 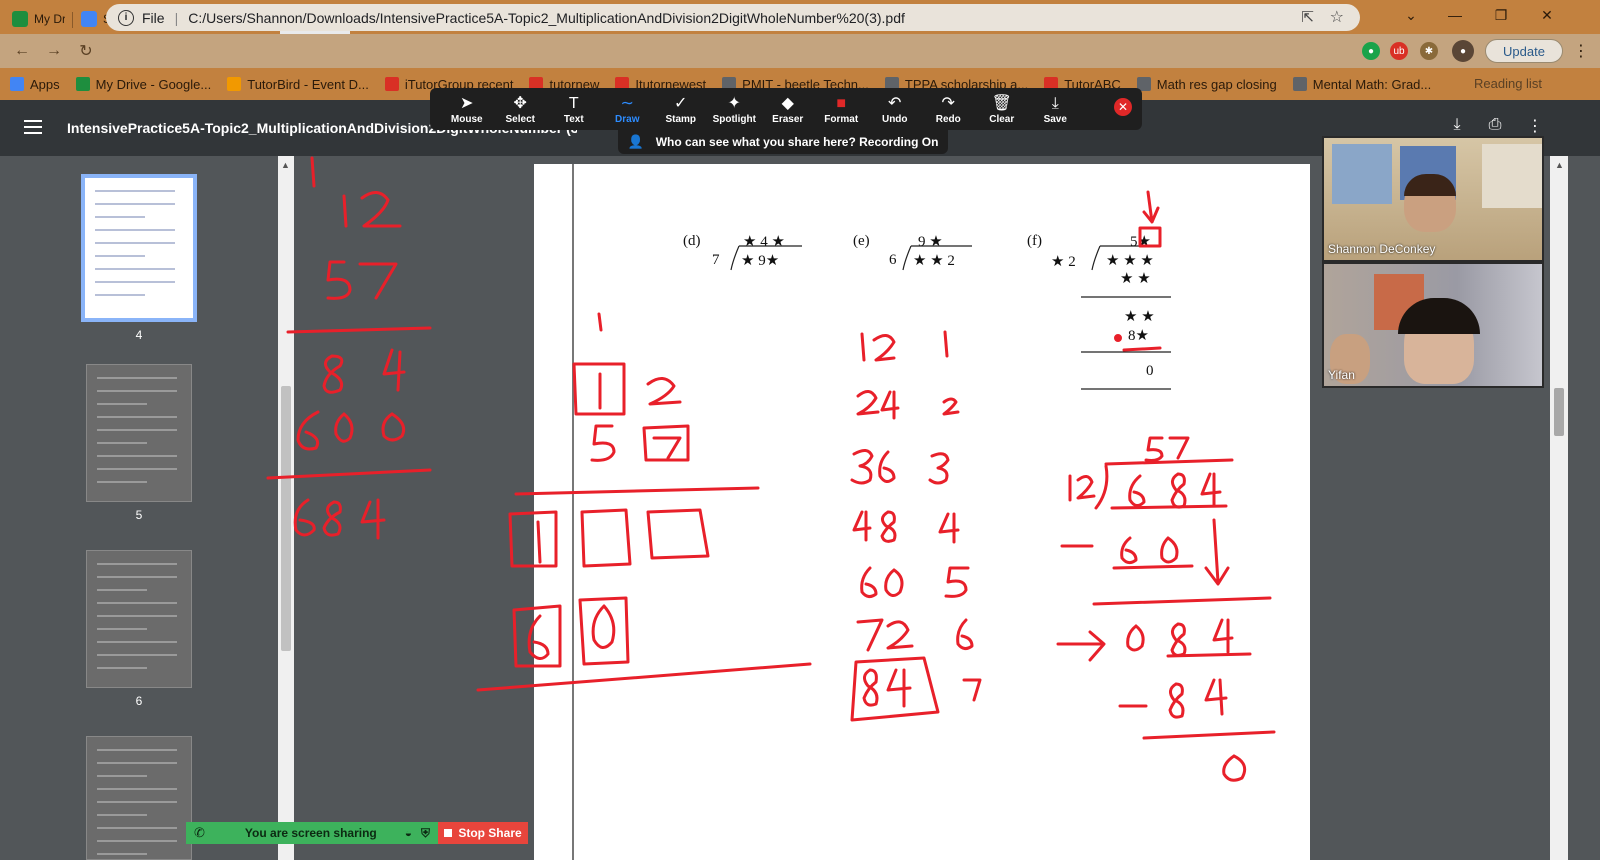 I want to click on annotate-tool-label: Spotlight, so click(x=734, y=119).